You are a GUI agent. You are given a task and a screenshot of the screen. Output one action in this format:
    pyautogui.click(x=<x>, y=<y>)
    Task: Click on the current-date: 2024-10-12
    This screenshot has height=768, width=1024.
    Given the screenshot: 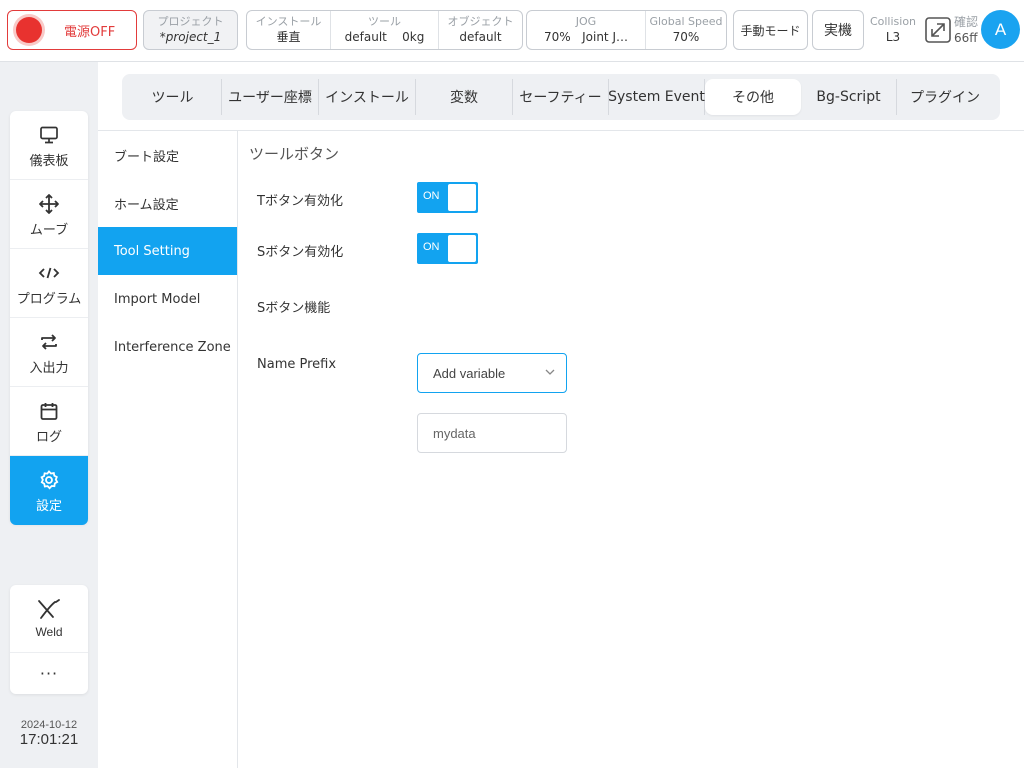 What is the action you would take?
    pyautogui.click(x=49, y=725)
    